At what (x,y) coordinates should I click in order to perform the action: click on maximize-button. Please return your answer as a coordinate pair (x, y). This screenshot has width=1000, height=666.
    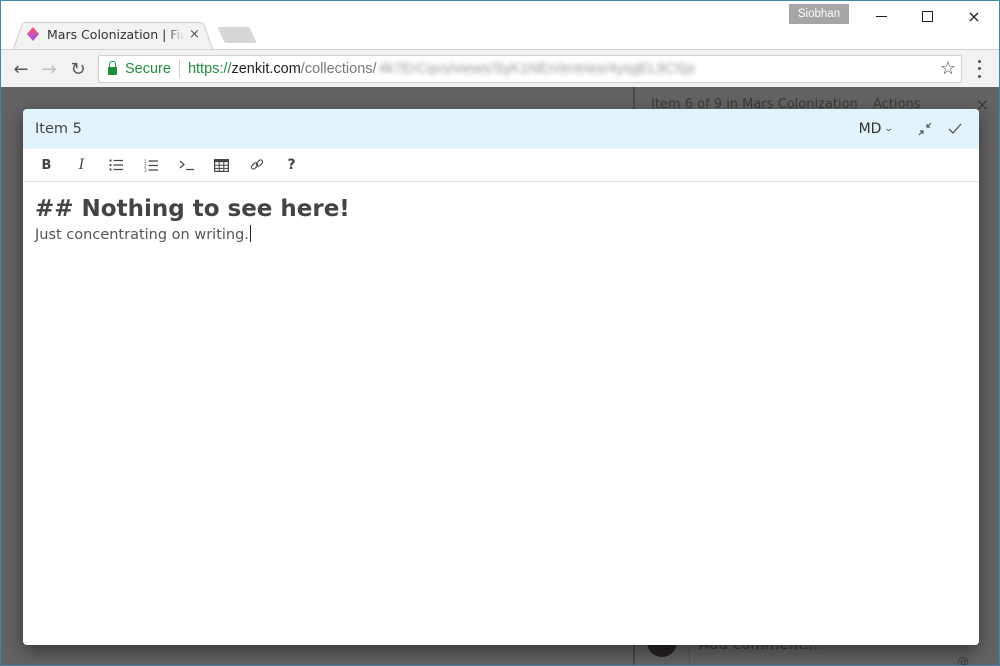
    Looking at the image, I should click on (927, 16).